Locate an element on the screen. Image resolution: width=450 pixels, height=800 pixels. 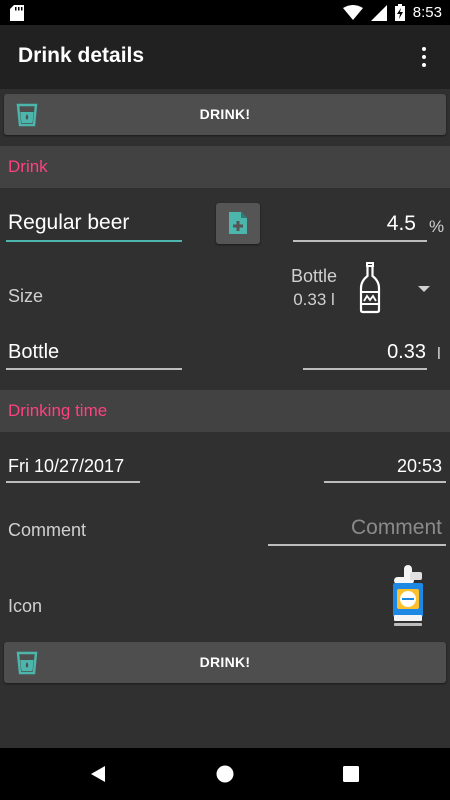
cell-signal-icon is located at coordinates (378, 12).